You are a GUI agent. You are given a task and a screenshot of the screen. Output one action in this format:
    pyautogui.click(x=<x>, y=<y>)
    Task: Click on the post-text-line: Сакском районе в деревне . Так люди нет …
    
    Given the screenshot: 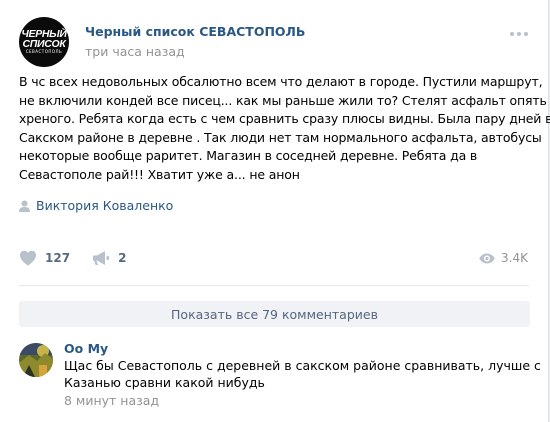 What is the action you would take?
    pyautogui.click(x=280, y=137)
    